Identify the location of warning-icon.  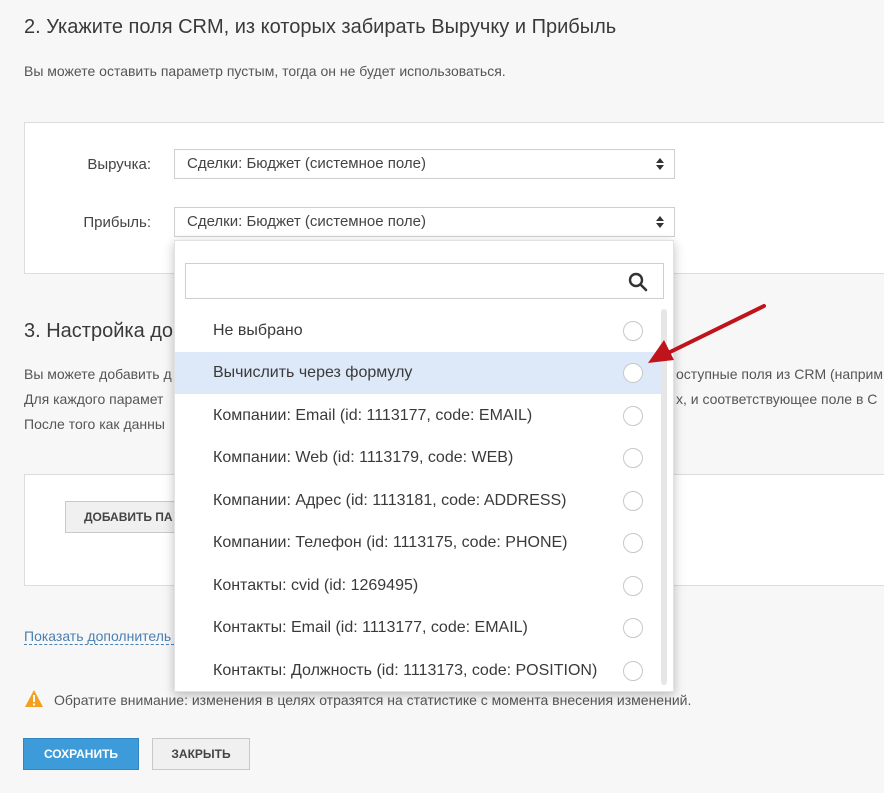
(34, 699).